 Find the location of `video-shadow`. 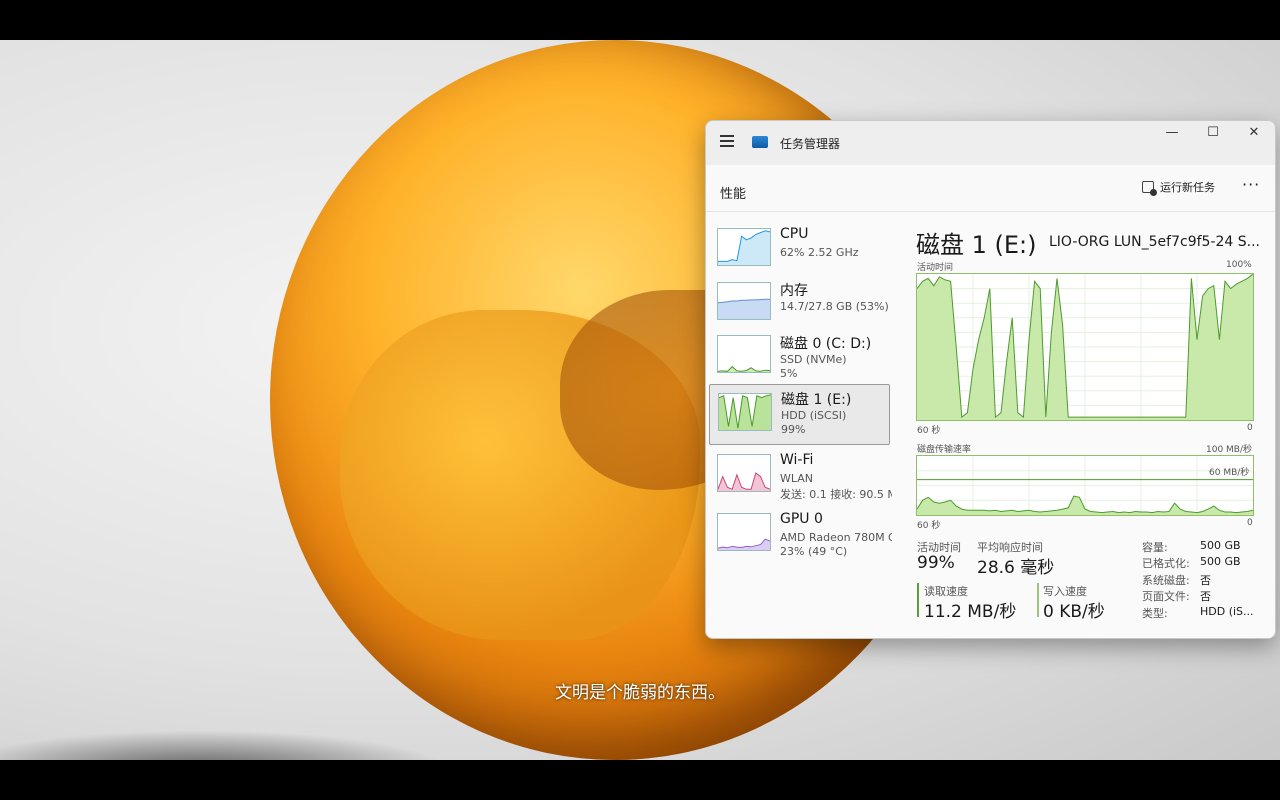

video-shadow is located at coordinates (225, 745).